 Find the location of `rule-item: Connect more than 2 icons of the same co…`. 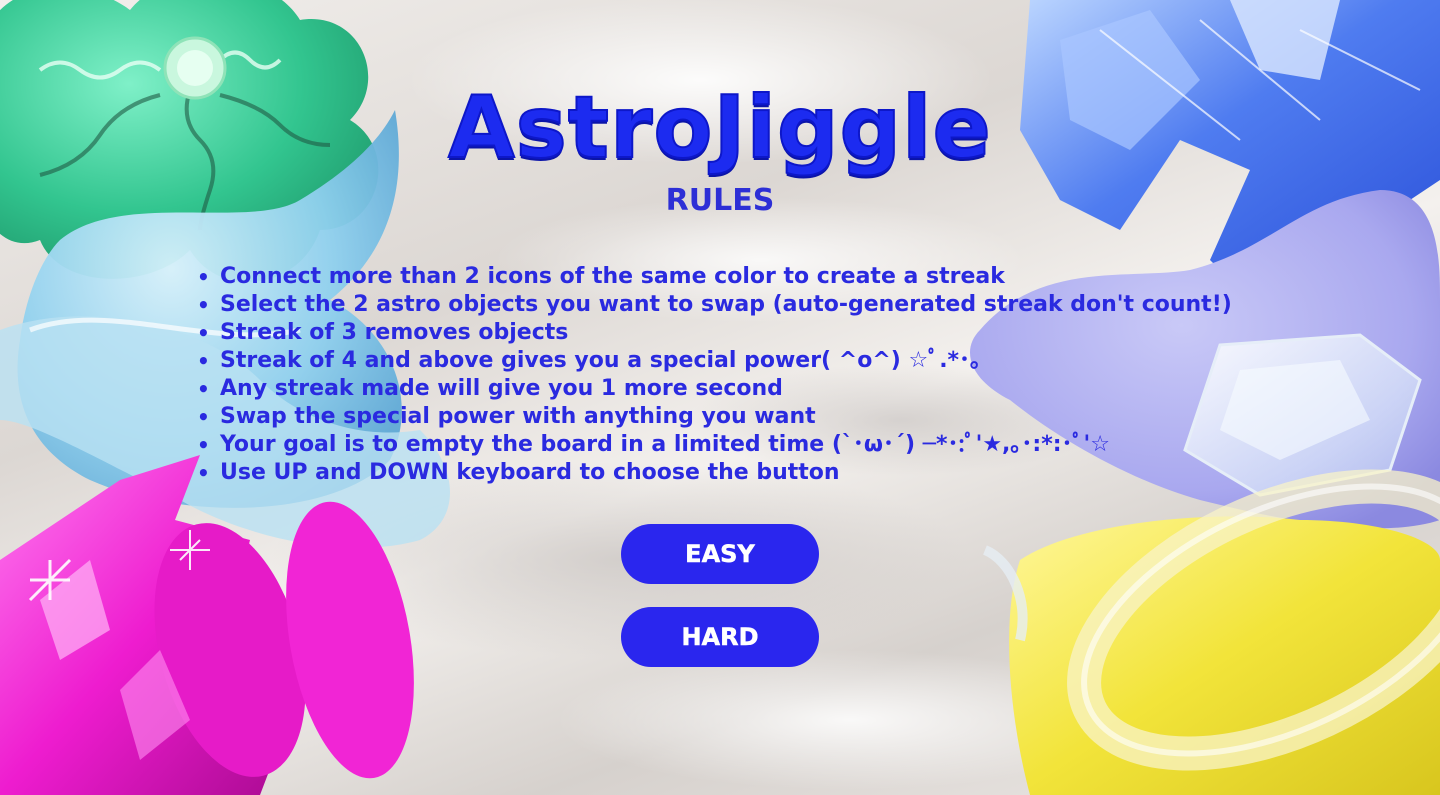

rule-item: Connect more than 2 icons of the same co… is located at coordinates (755, 277).